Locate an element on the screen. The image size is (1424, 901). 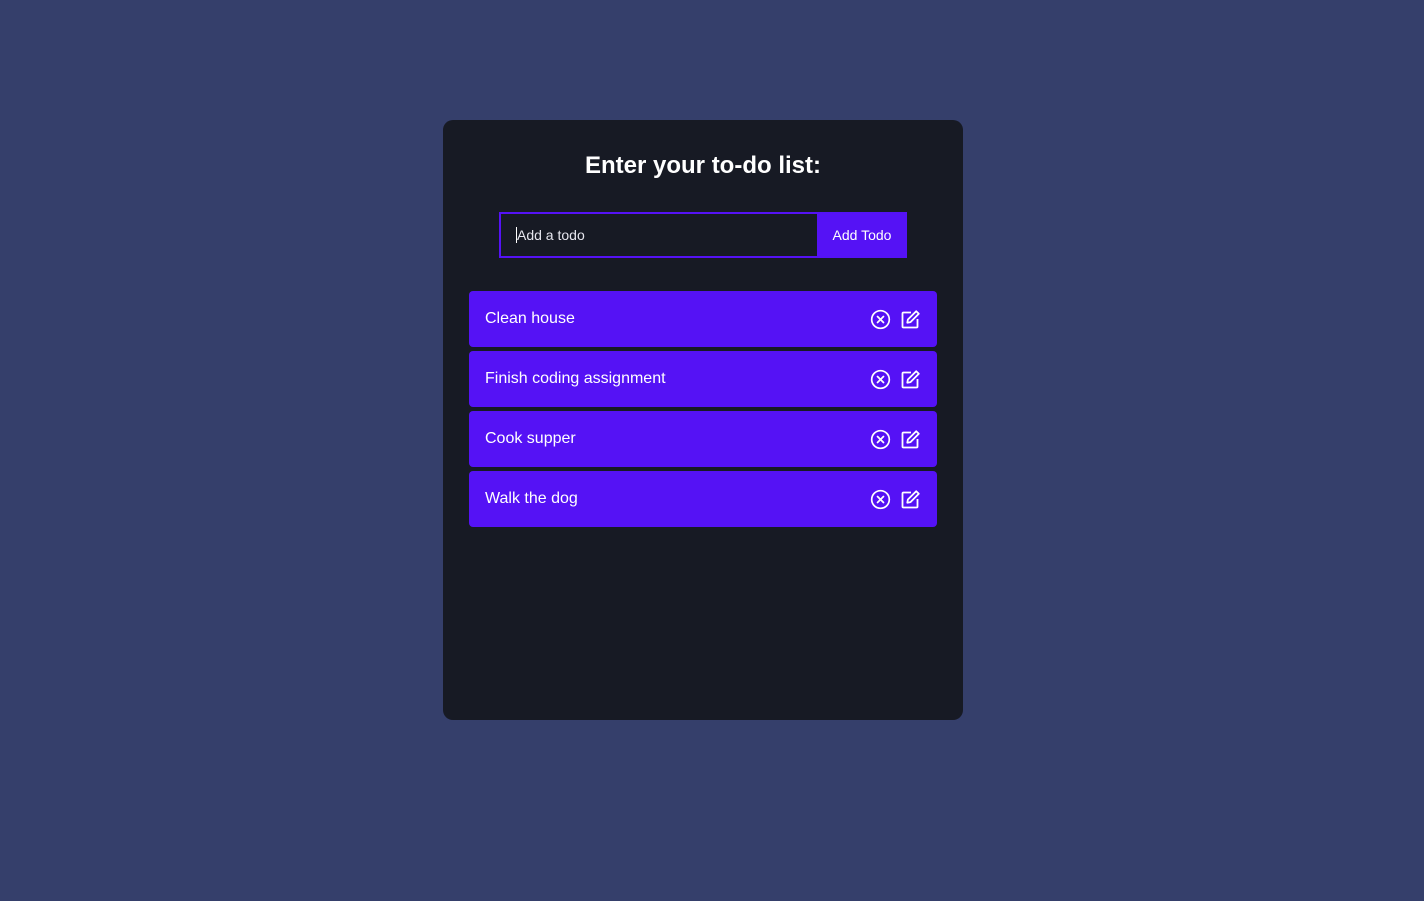
todo-input-wrapper is located at coordinates (658, 235).